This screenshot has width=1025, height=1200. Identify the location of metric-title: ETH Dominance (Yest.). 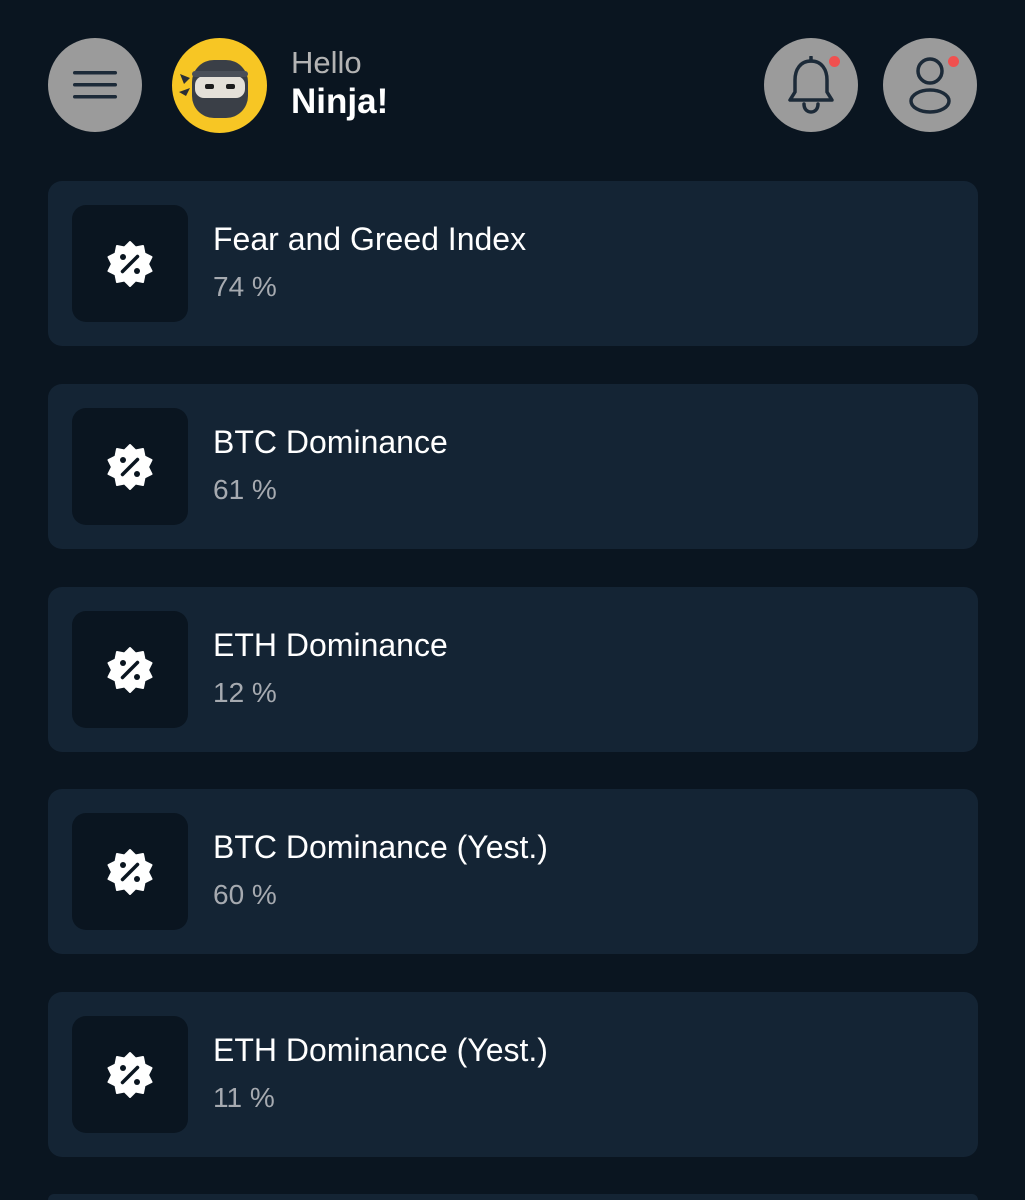
(380, 1050).